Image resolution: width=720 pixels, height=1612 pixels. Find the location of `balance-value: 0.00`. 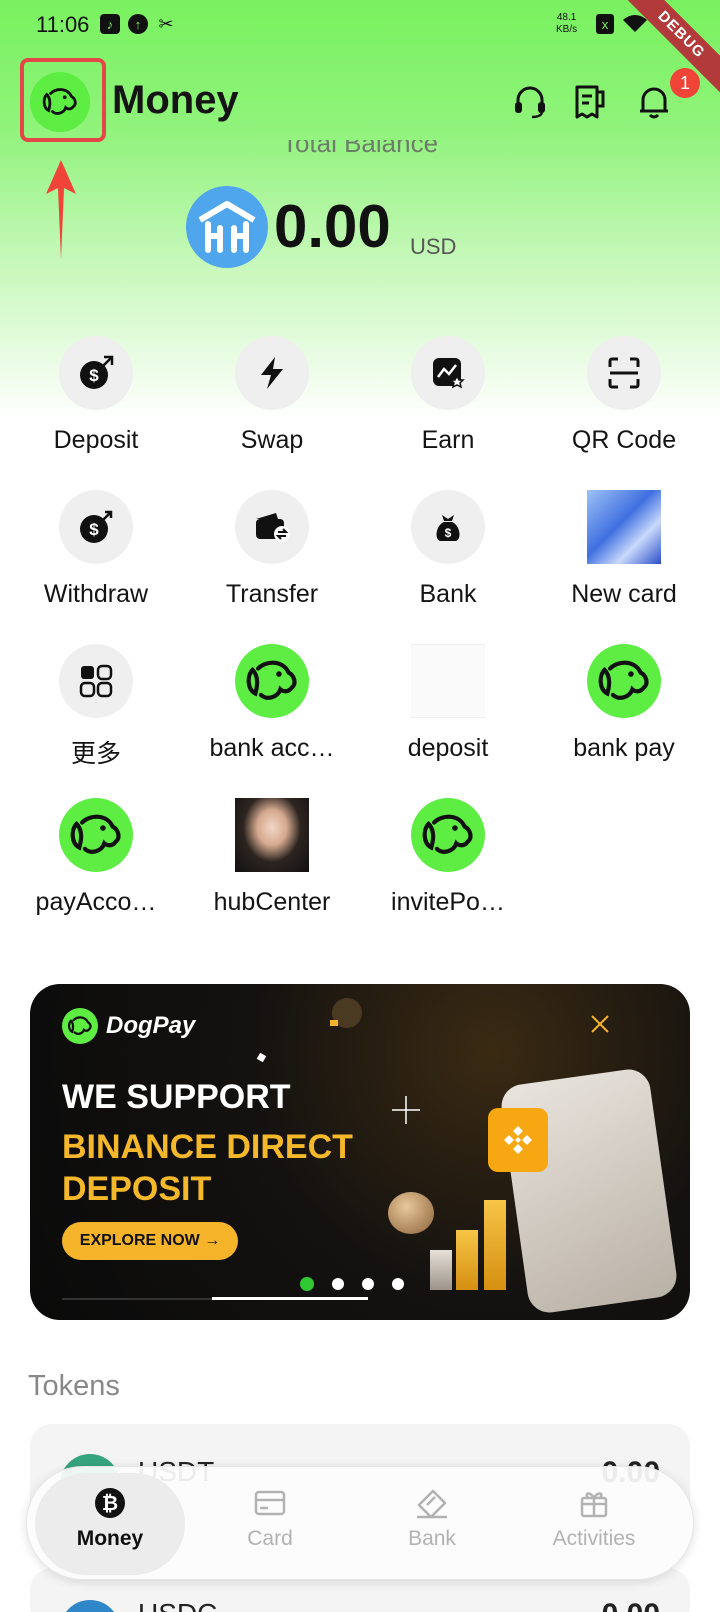

balance-value: 0.00 is located at coordinates (332, 226).